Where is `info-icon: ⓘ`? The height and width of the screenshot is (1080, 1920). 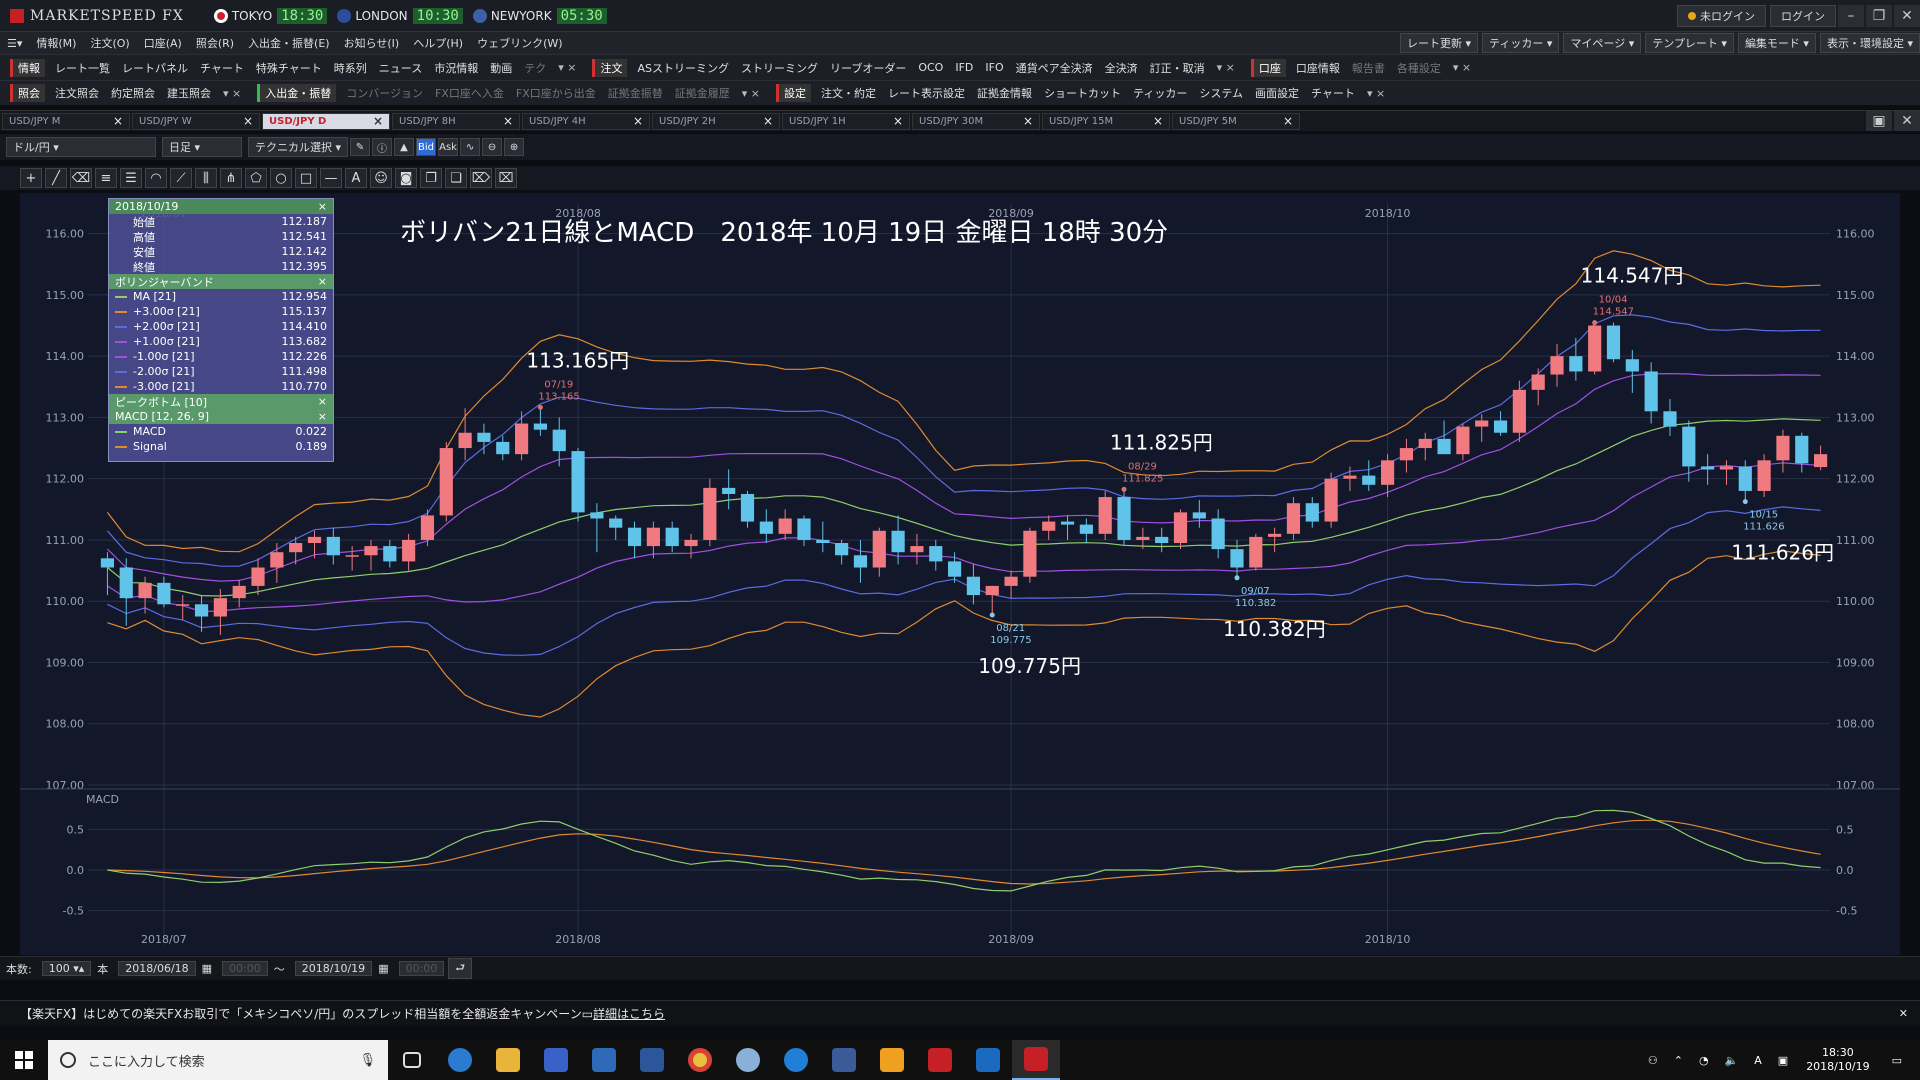
info-icon: ⓘ is located at coordinates (382, 147).